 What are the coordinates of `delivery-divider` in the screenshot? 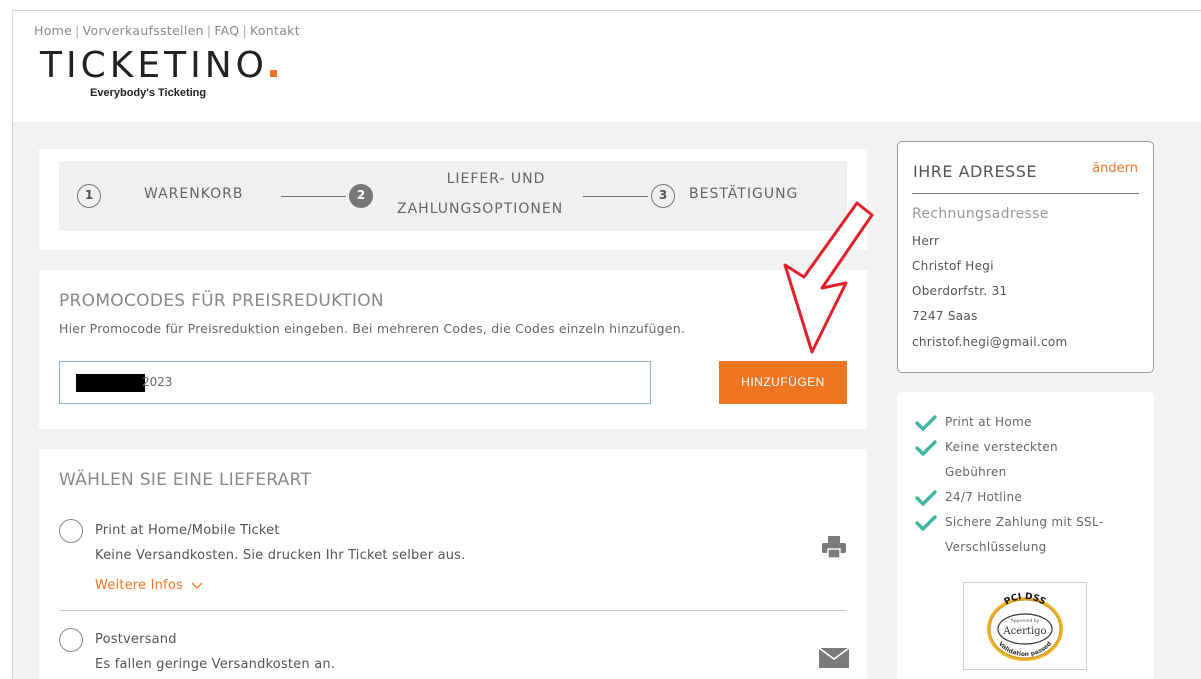 It's located at (453, 610).